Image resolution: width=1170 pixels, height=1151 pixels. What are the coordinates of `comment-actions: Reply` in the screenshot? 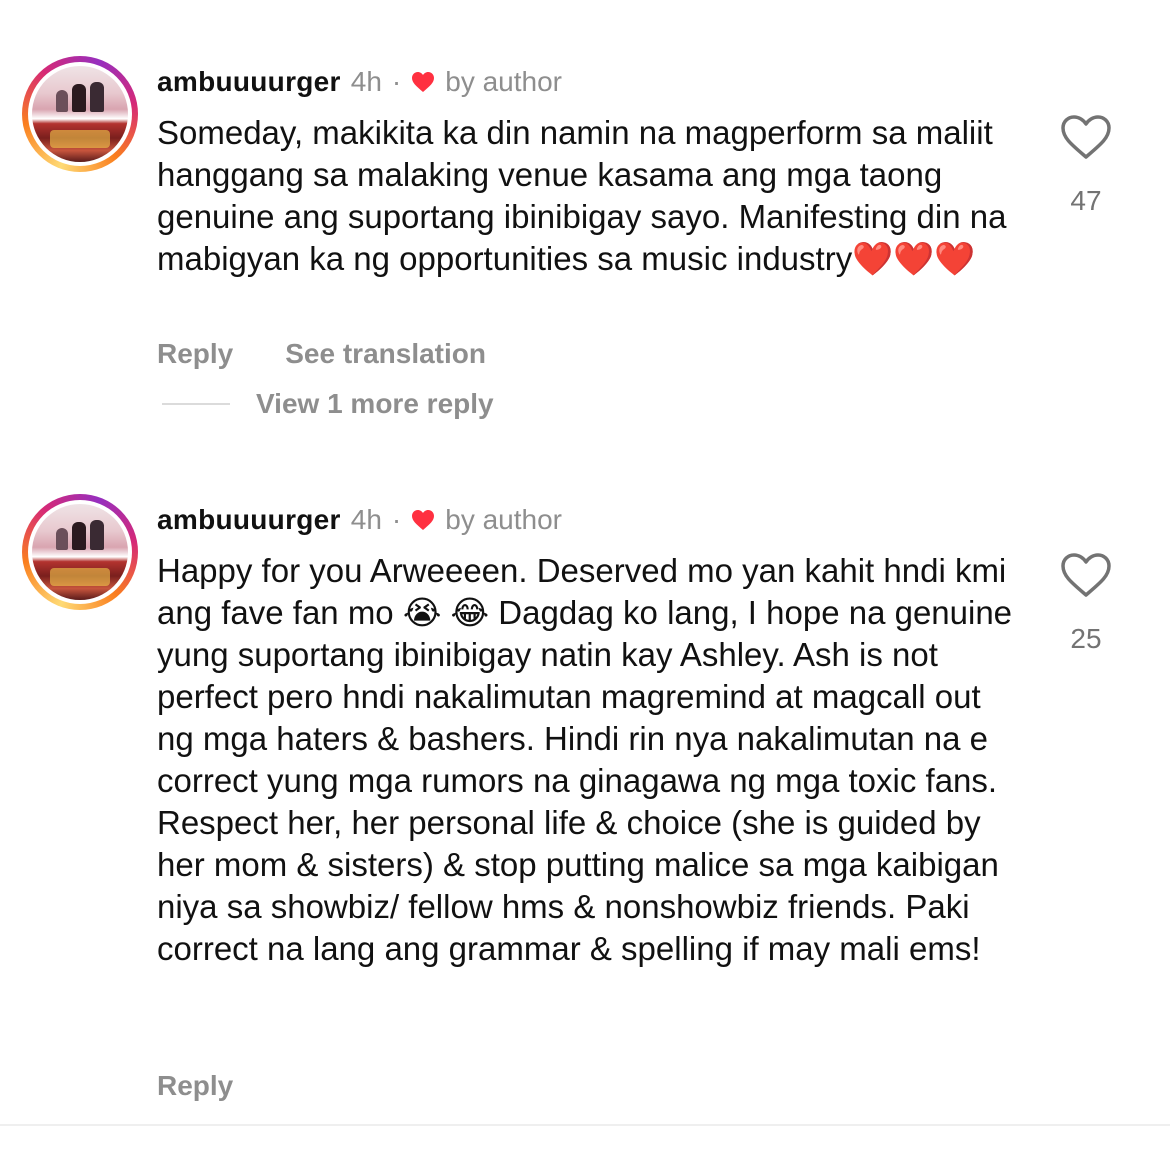 It's located at (195, 1086).